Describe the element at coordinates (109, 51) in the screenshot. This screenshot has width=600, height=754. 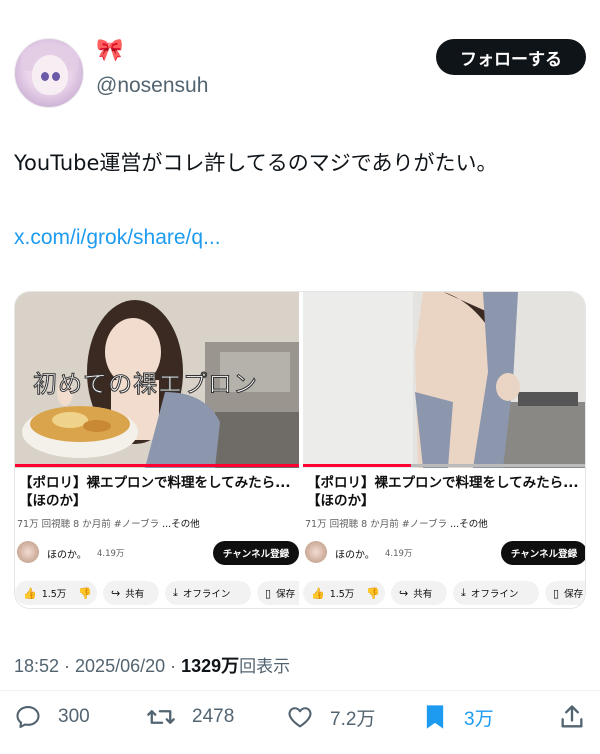
I see `display-name-emoji: 🎀` at that location.